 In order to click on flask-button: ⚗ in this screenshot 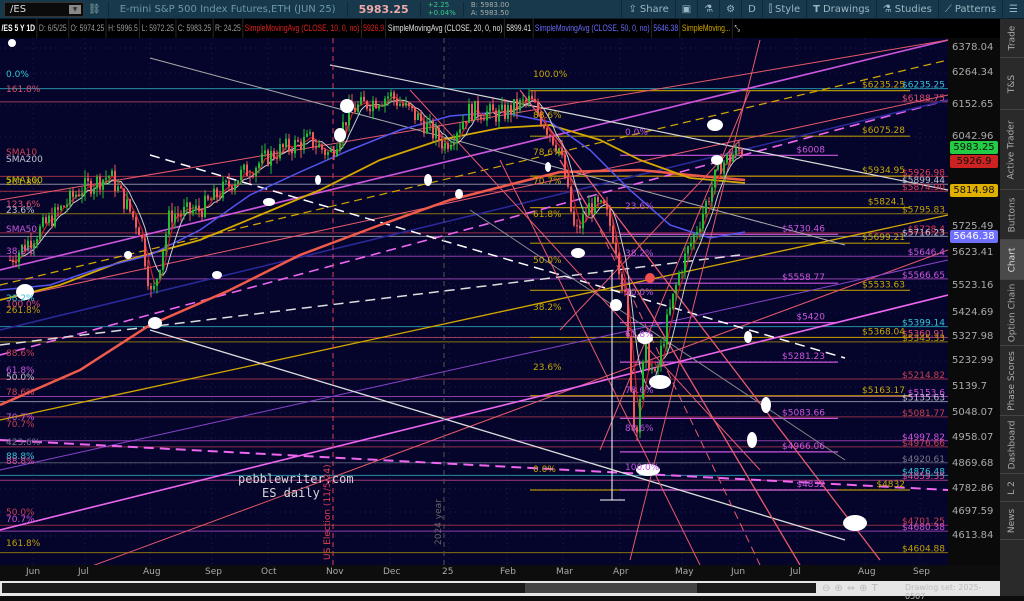, I will do `click(708, 9)`.